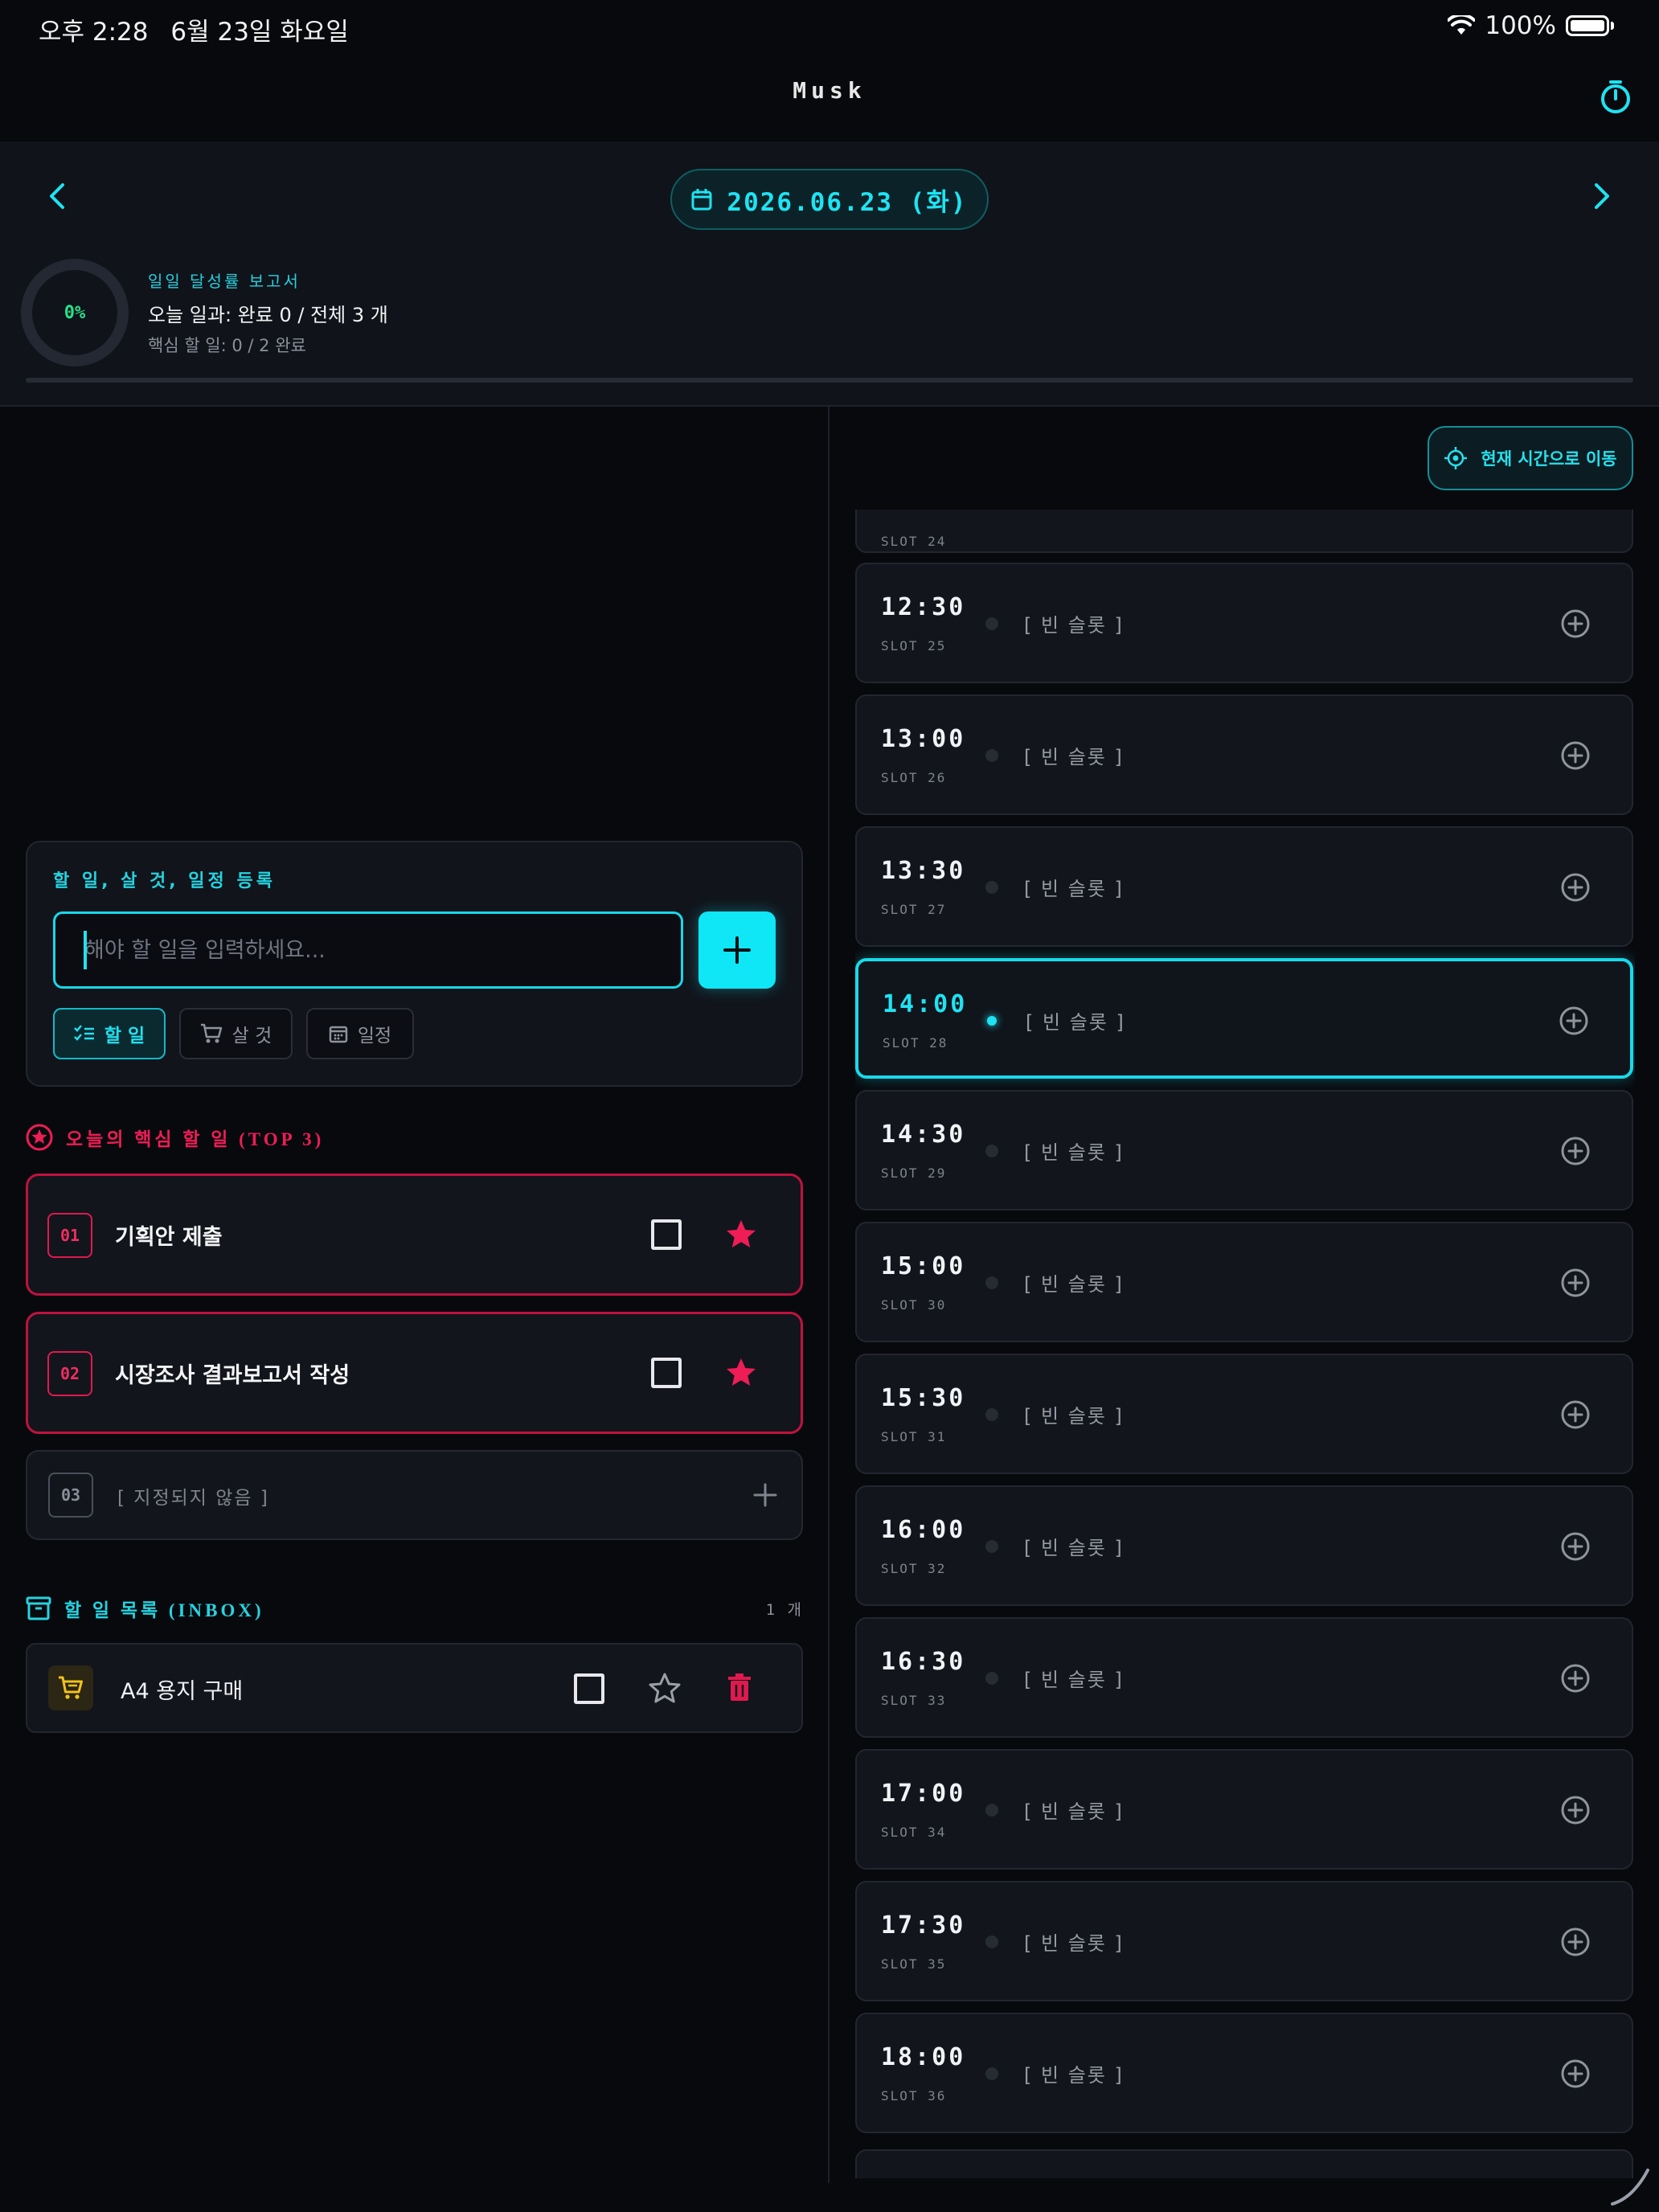 The height and width of the screenshot is (2212, 1659). What do you see at coordinates (236, 1033) in the screenshot?
I see `type-buy-button: 살 것` at bounding box center [236, 1033].